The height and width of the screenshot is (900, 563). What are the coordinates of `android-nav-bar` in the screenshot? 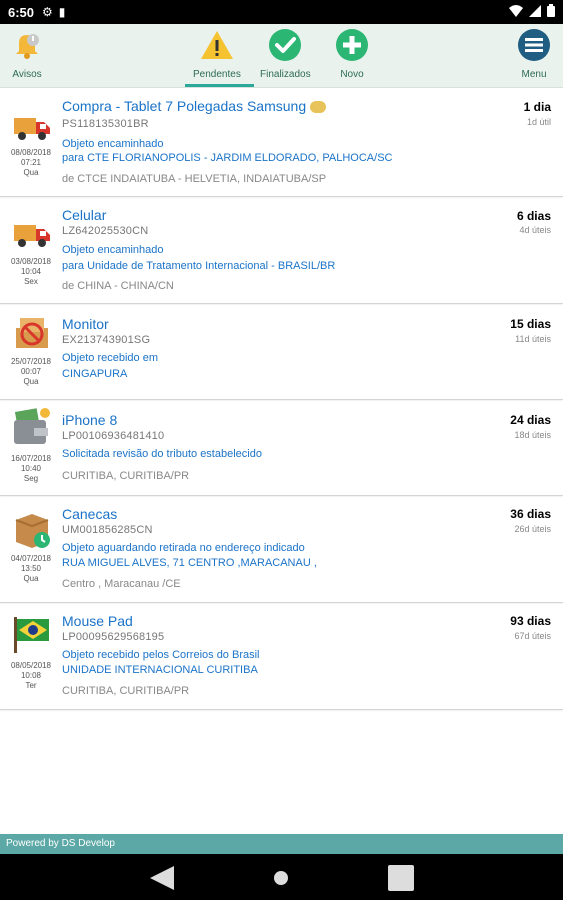 It's located at (281, 877).